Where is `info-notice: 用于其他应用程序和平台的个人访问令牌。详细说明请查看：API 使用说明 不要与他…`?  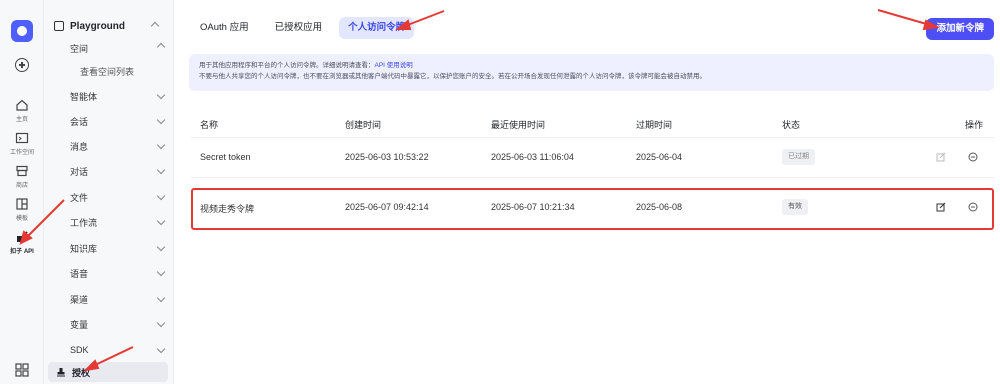
info-notice: 用于其他应用程序和平台的个人访问令牌。详细说明请查看：API 使用说明 不要与他… is located at coordinates (591, 72).